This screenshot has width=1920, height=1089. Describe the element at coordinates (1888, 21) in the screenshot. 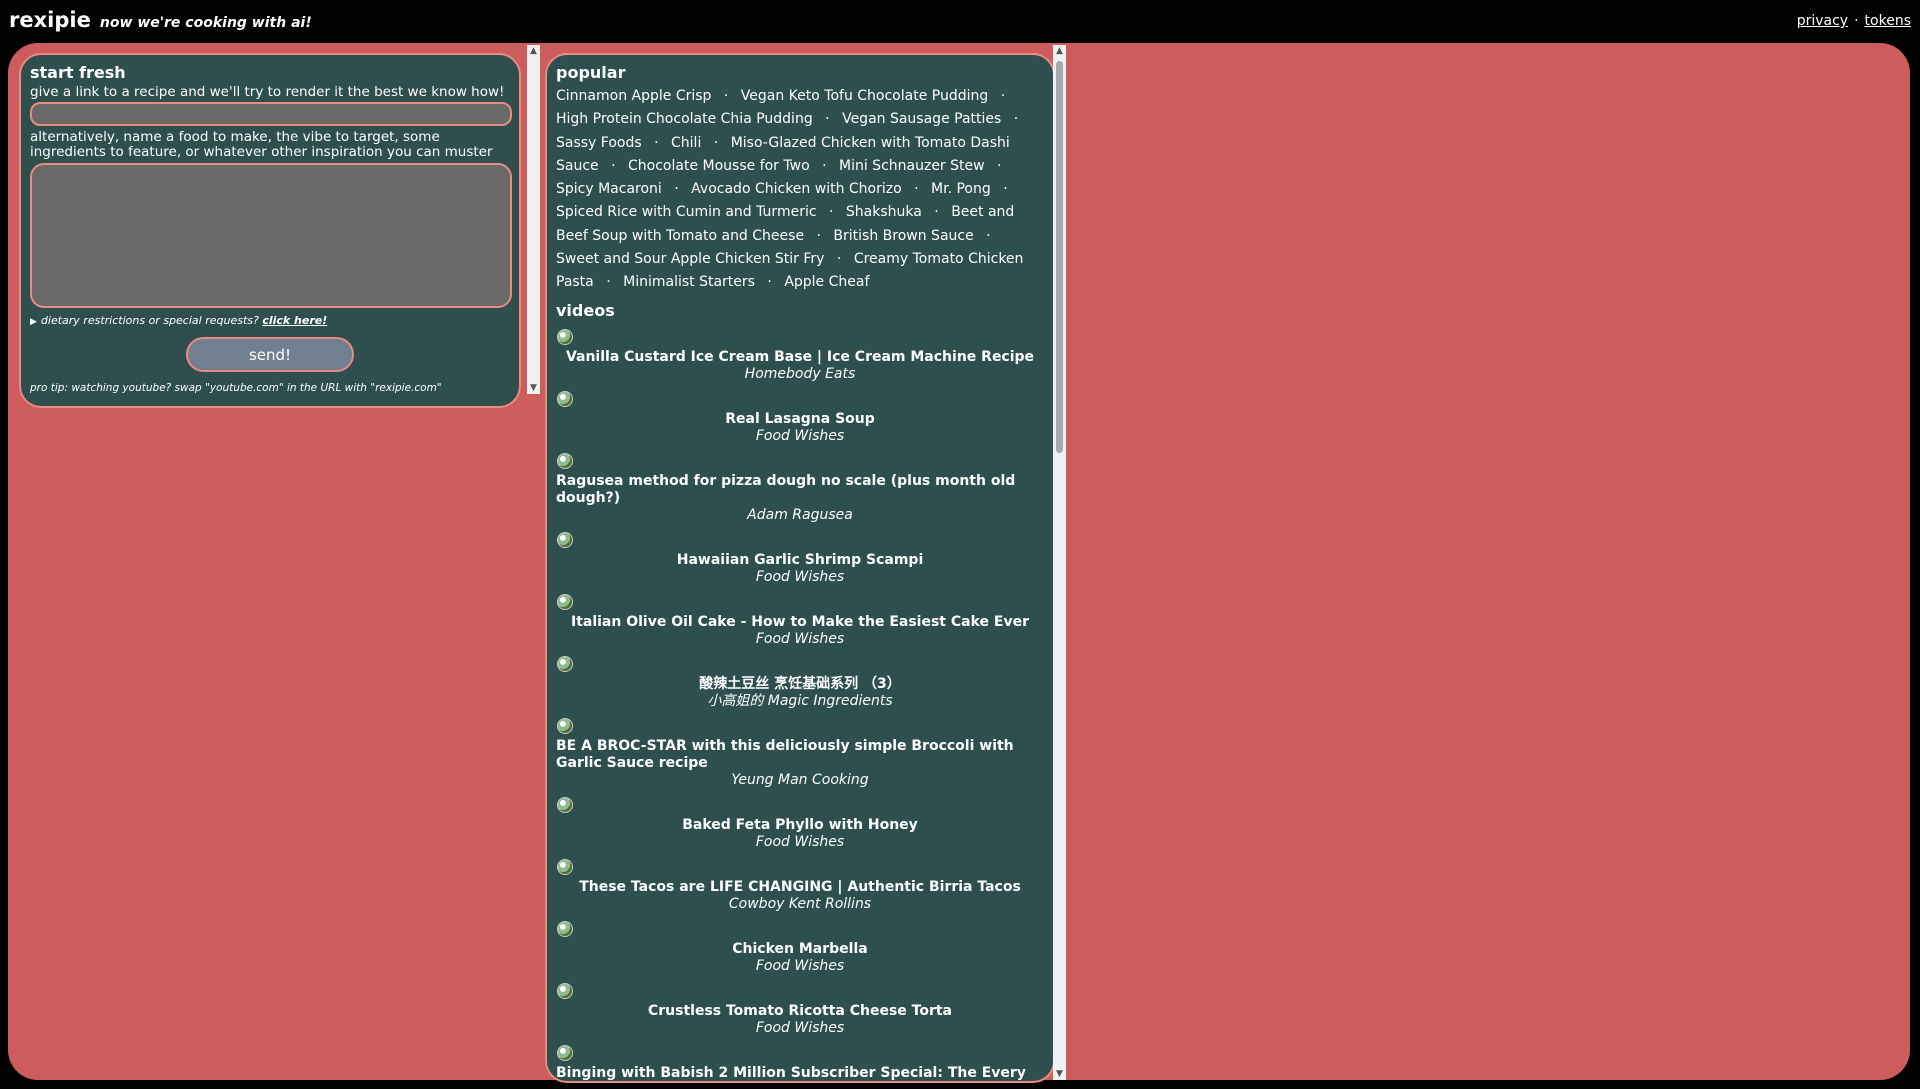

I see `tokens-link: tokens` at that location.